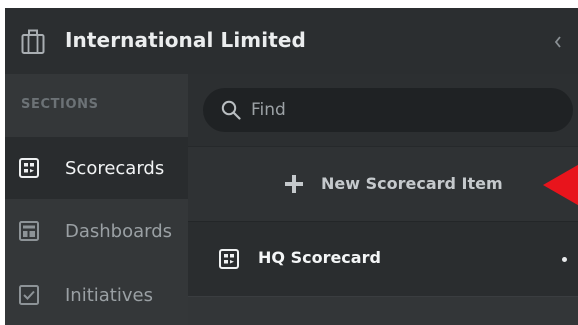 This screenshot has height=325, width=578. I want to click on list-item-label: HQ Scorecard, so click(319, 257).